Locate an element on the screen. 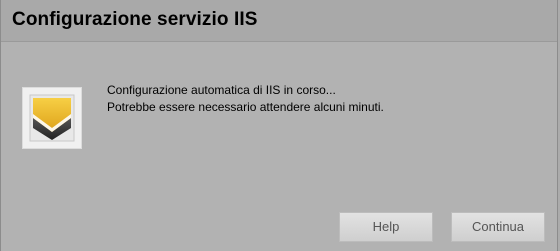 The width and height of the screenshot is (560, 251). help-button: Help is located at coordinates (386, 227).